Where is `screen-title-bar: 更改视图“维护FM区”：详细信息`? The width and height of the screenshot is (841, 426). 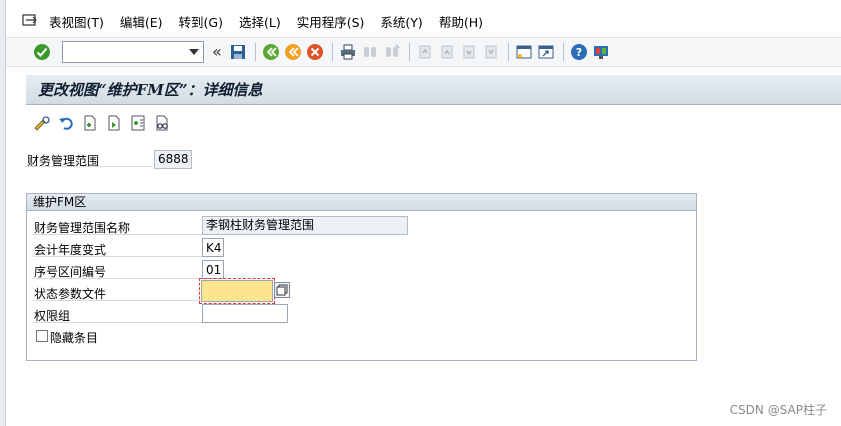
screen-title-bar: 更改视图“维护FM区”：详细信息 is located at coordinates (433, 90).